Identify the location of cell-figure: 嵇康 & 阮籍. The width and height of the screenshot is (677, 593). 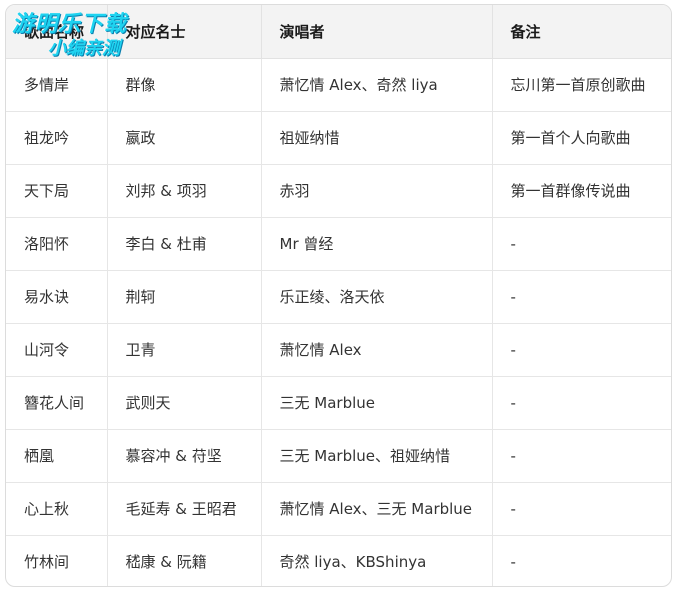
(184, 560).